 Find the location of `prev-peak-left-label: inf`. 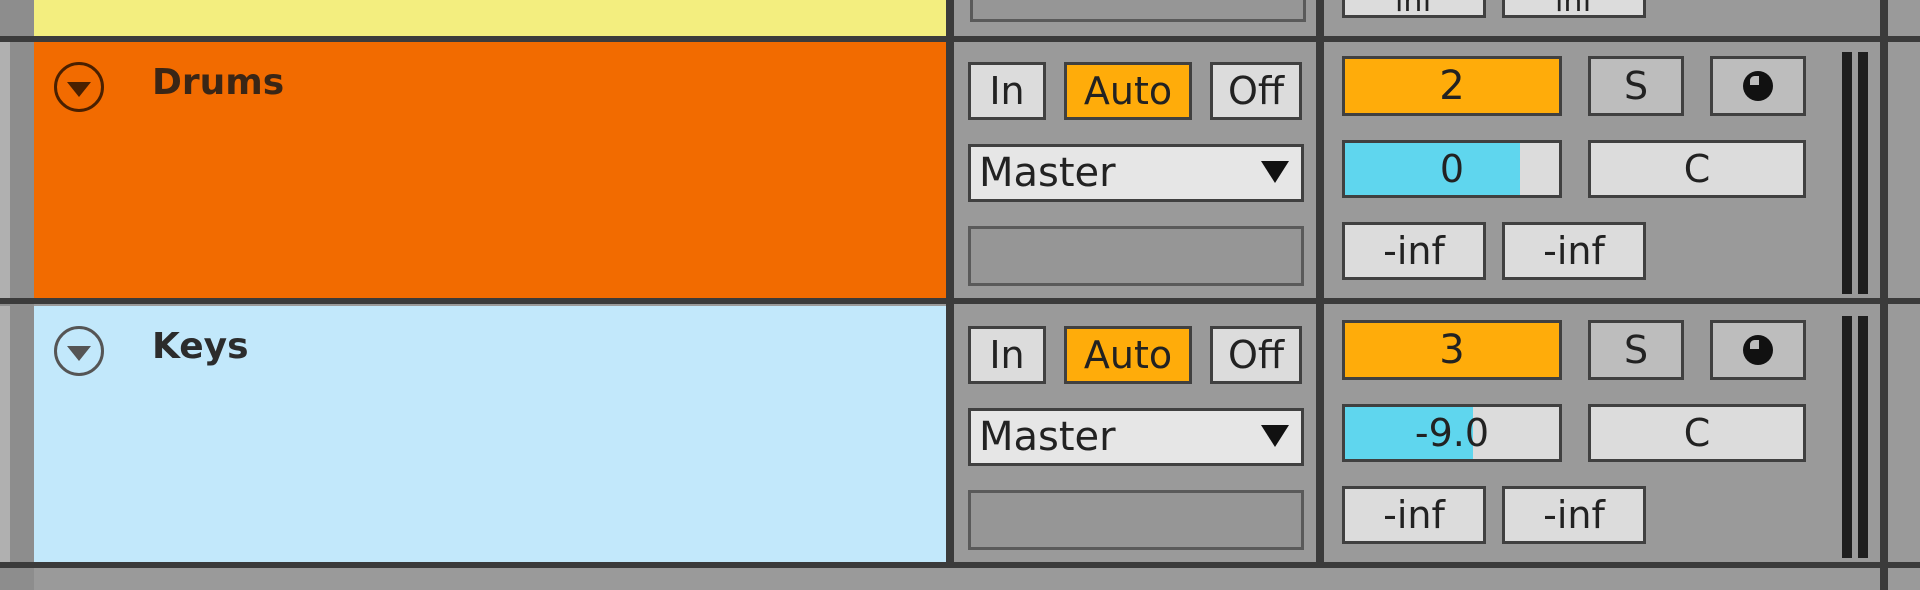

prev-peak-left-label: inf is located at coordinates (1414, 9).